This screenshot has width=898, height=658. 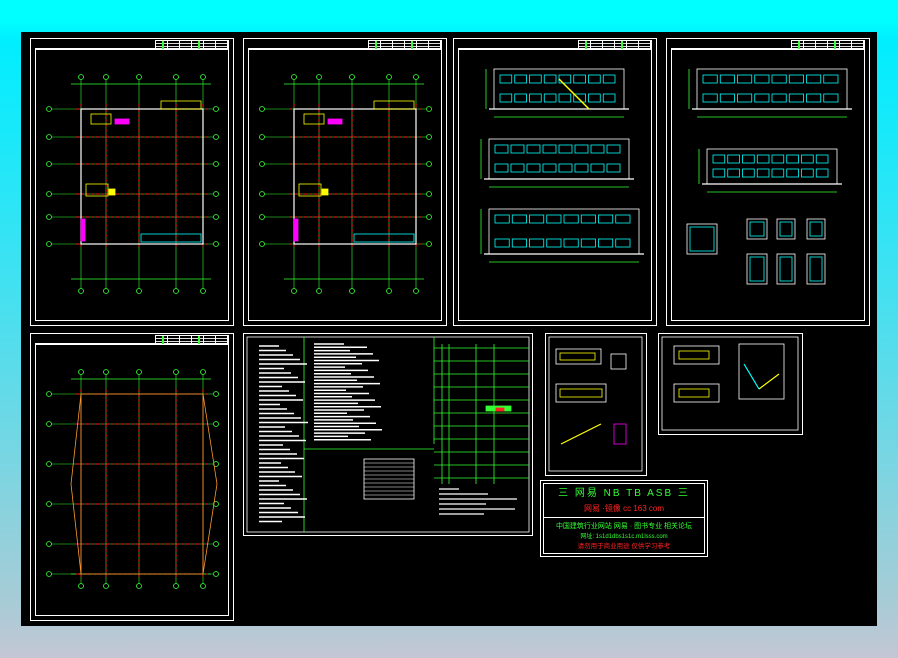 I want to click on notes-drawing, so click(x=388, y=434).